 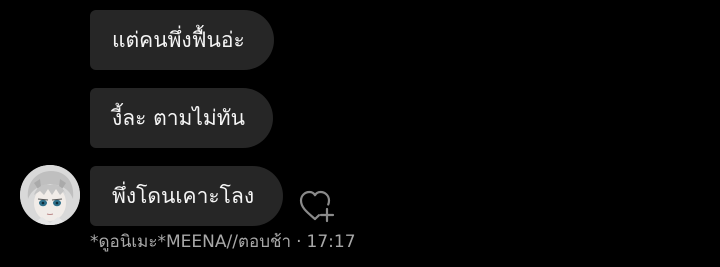 I want to click on heart-plus-icon, so click(x=317, y=206).